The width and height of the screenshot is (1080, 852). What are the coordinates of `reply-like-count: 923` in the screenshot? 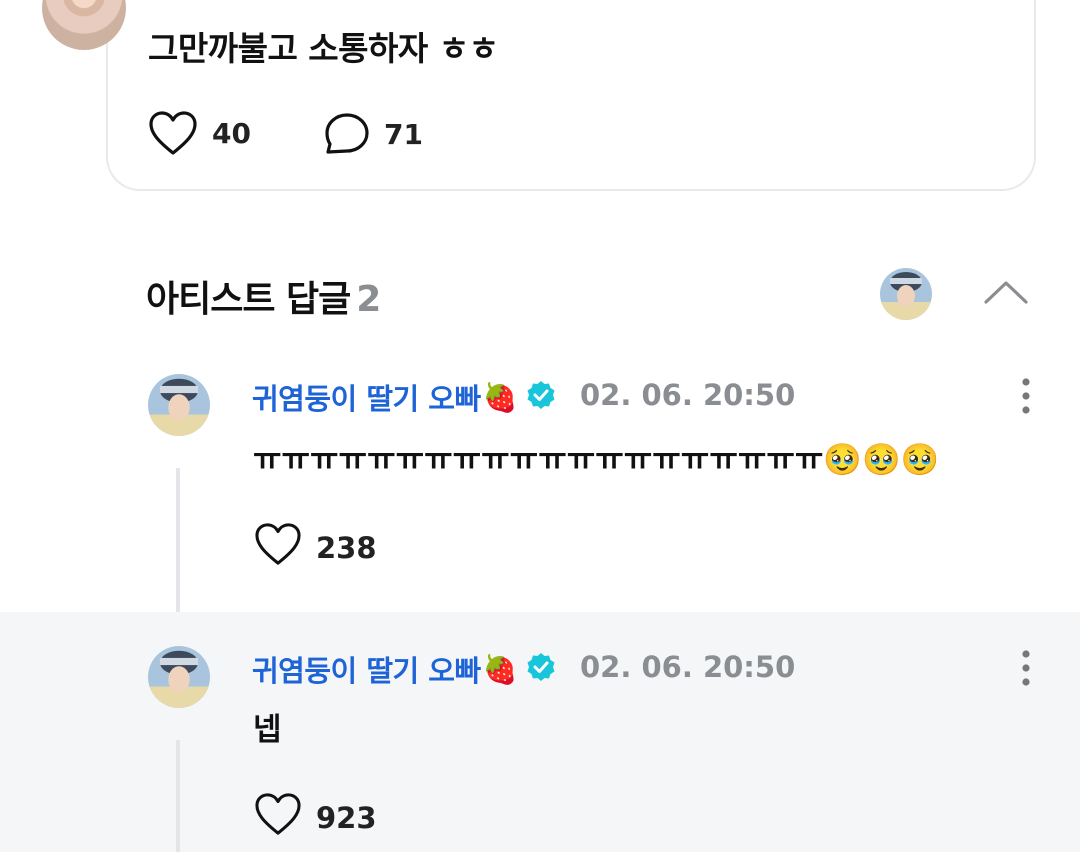 It's located at (346, 817).